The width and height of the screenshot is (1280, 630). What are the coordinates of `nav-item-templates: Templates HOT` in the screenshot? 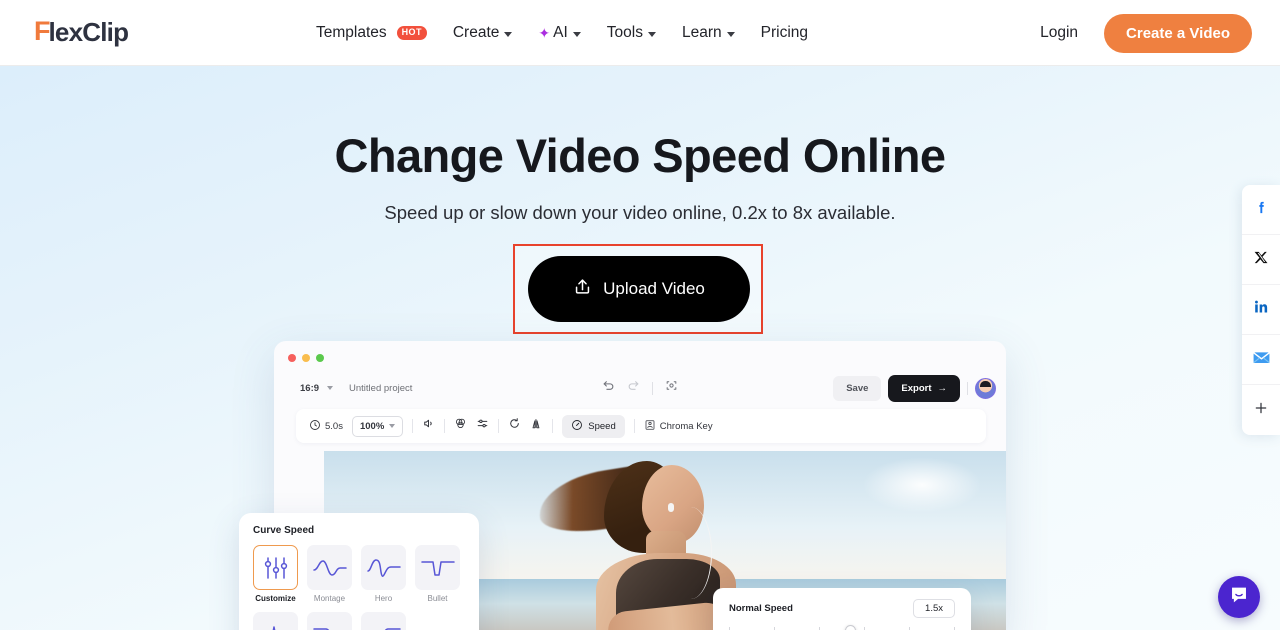 It's located at (371, 33).